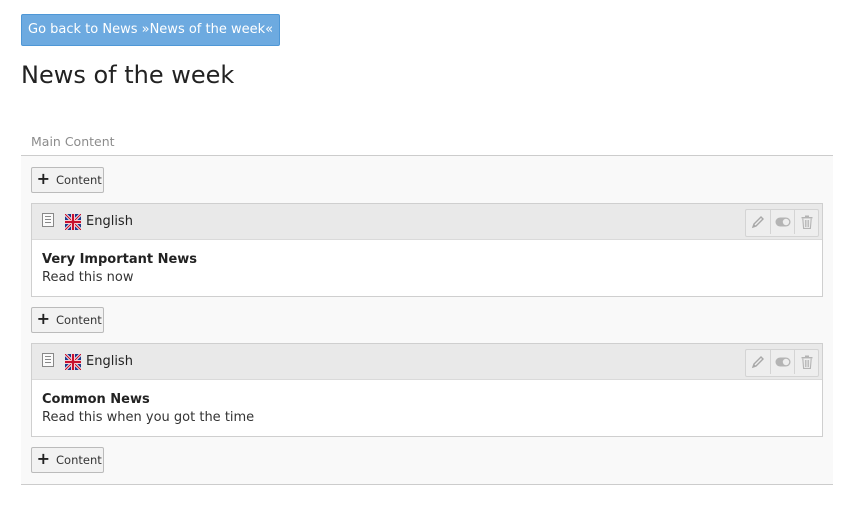  Describe the element at coordinates (128, 75) in the screenshot. I see `page-title: News of the week` at that location.